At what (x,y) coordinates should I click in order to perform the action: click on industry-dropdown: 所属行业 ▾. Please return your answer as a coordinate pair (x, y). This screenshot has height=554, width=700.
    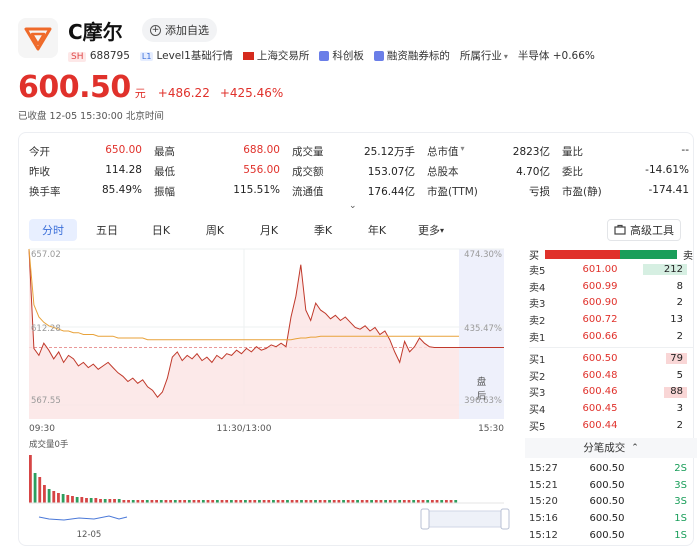
    Looking at the image, I should click on (484, 55).